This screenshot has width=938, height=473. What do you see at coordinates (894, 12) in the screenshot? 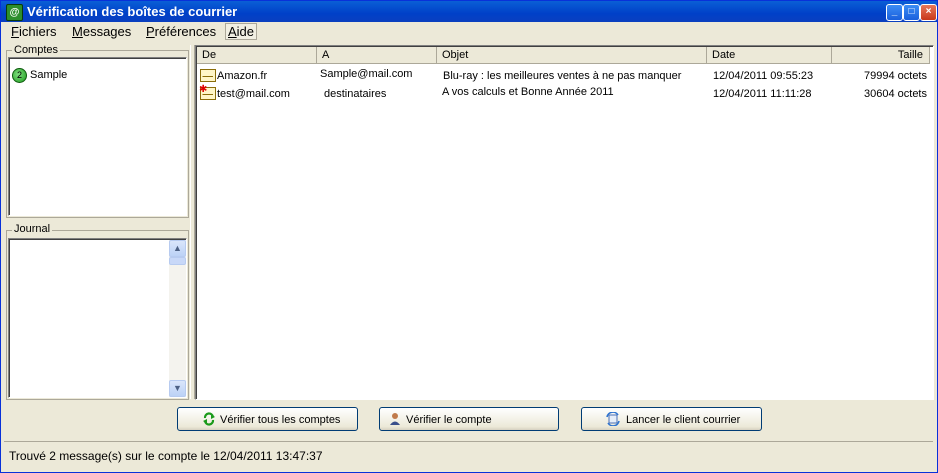
I see `minimize-button: _` at bounding box center [894, 12].